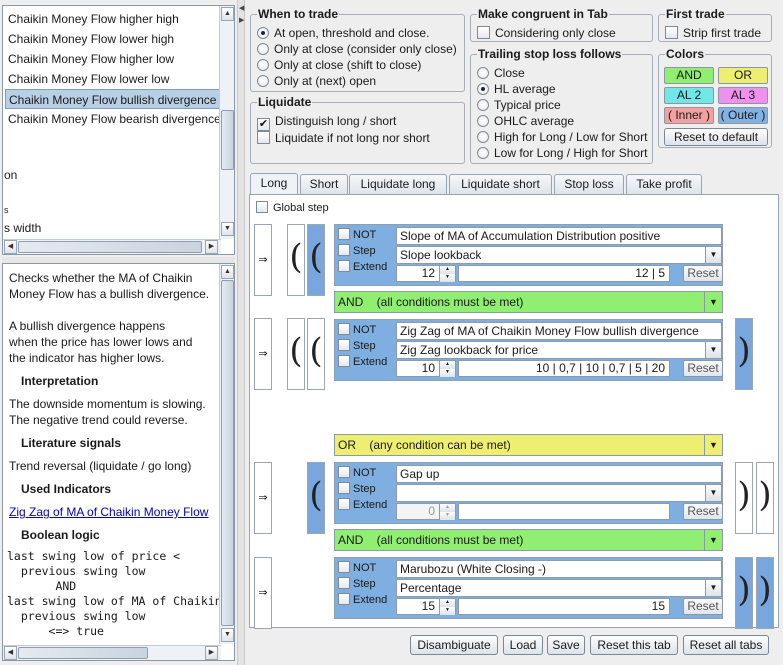  I want to click on combiner-and-select: AND (all conditions must be met) ▼, so click(528, 540).